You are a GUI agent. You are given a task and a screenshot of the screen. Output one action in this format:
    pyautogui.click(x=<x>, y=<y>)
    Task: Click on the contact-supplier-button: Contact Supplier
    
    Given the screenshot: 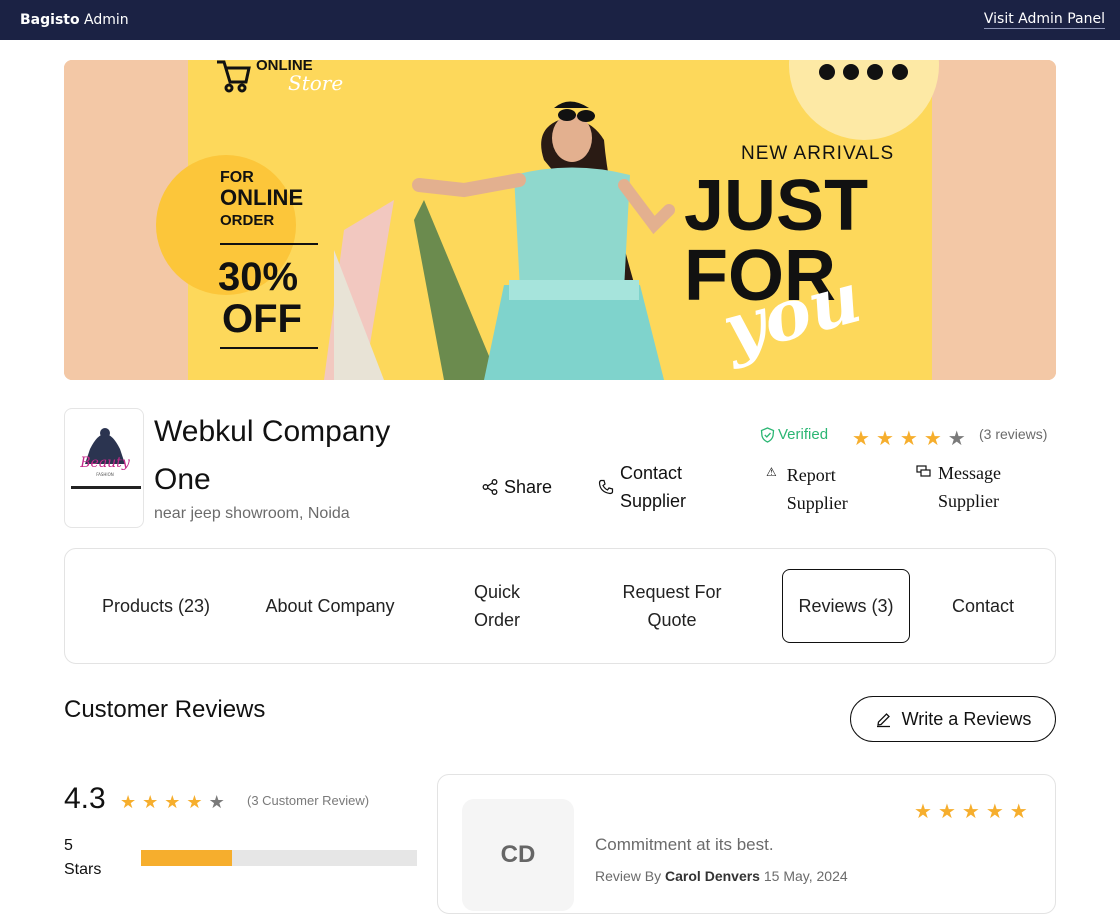 What is the action you would take?
    pyautogui.click(x=653, y=487)
    